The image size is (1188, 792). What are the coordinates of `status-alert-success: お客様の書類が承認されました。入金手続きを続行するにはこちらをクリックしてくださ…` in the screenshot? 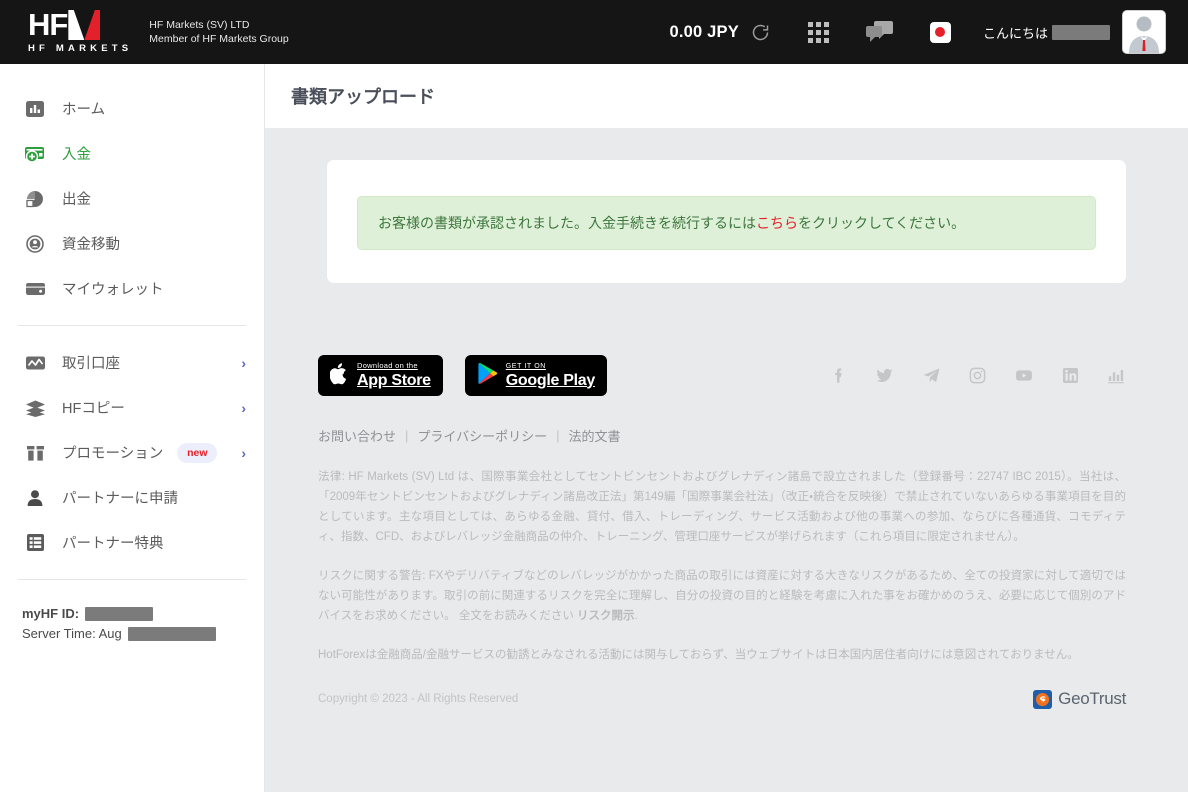 It's located at (726, 223).